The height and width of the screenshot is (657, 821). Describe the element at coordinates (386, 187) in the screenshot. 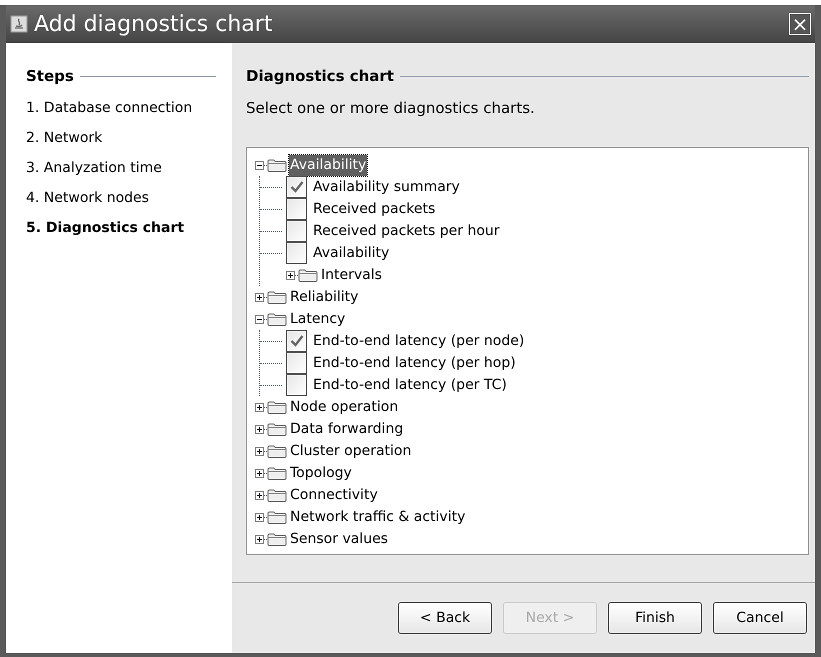

I see `checkbox-label: Availability summary` at that location.